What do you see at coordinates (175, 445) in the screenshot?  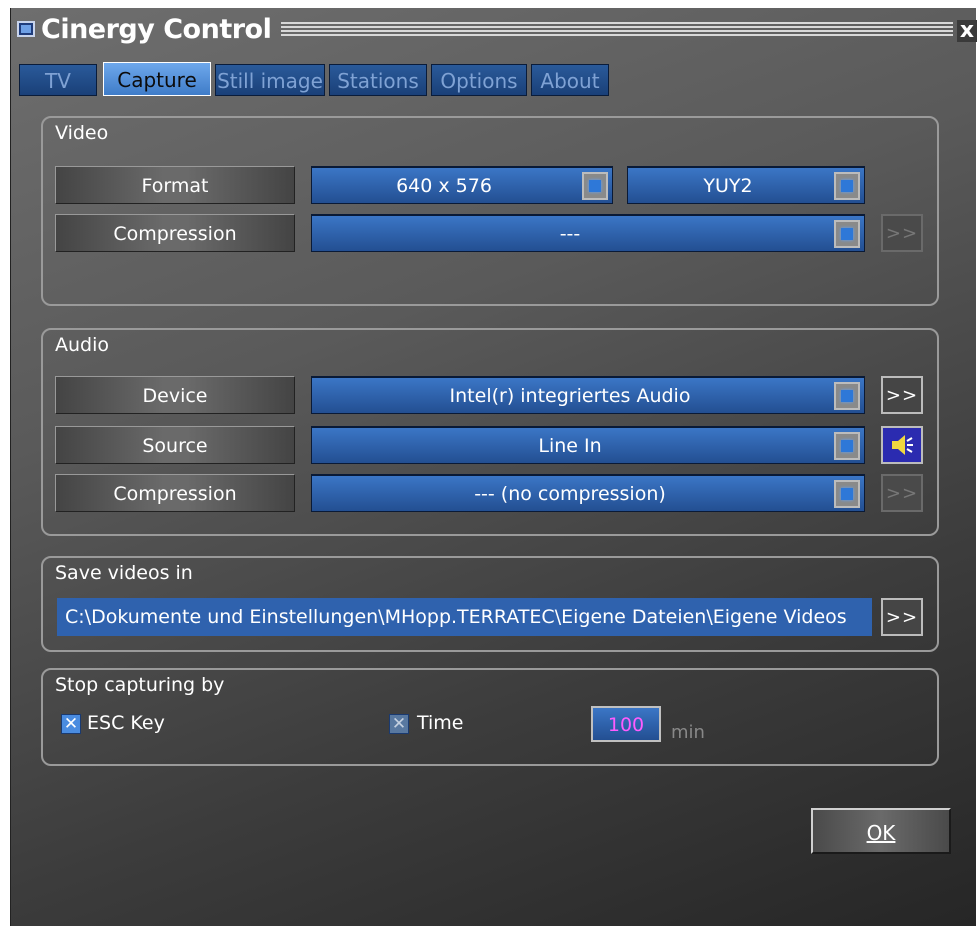 I see `source-button: Source` at bounding box center [175, 445].